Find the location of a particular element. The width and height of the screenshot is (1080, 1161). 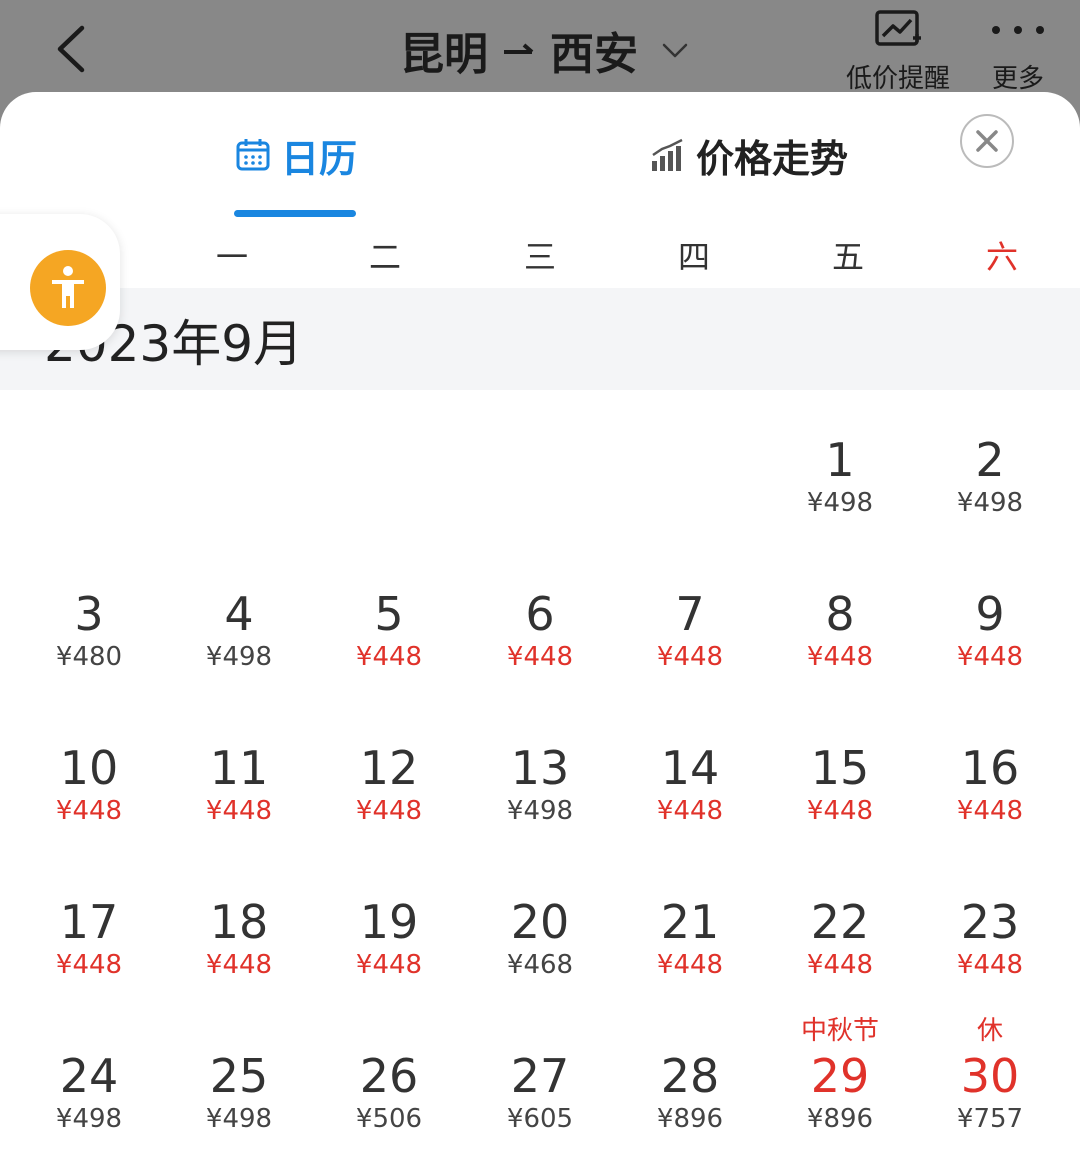

active-tab-indicator is located at coordinates (295, 213).